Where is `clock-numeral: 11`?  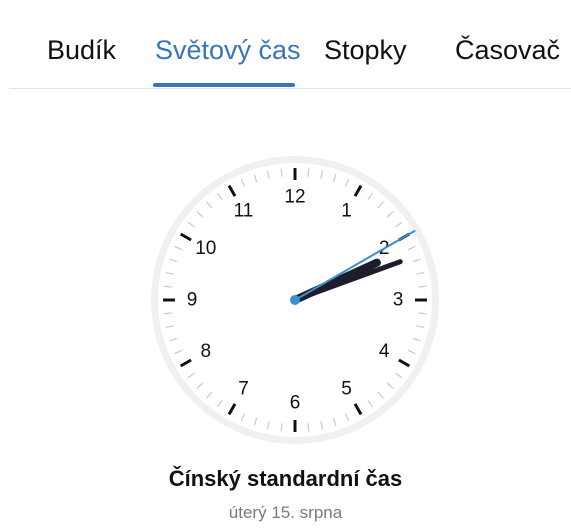
clock-numeral: 11 is located at coordinates (244, 210).